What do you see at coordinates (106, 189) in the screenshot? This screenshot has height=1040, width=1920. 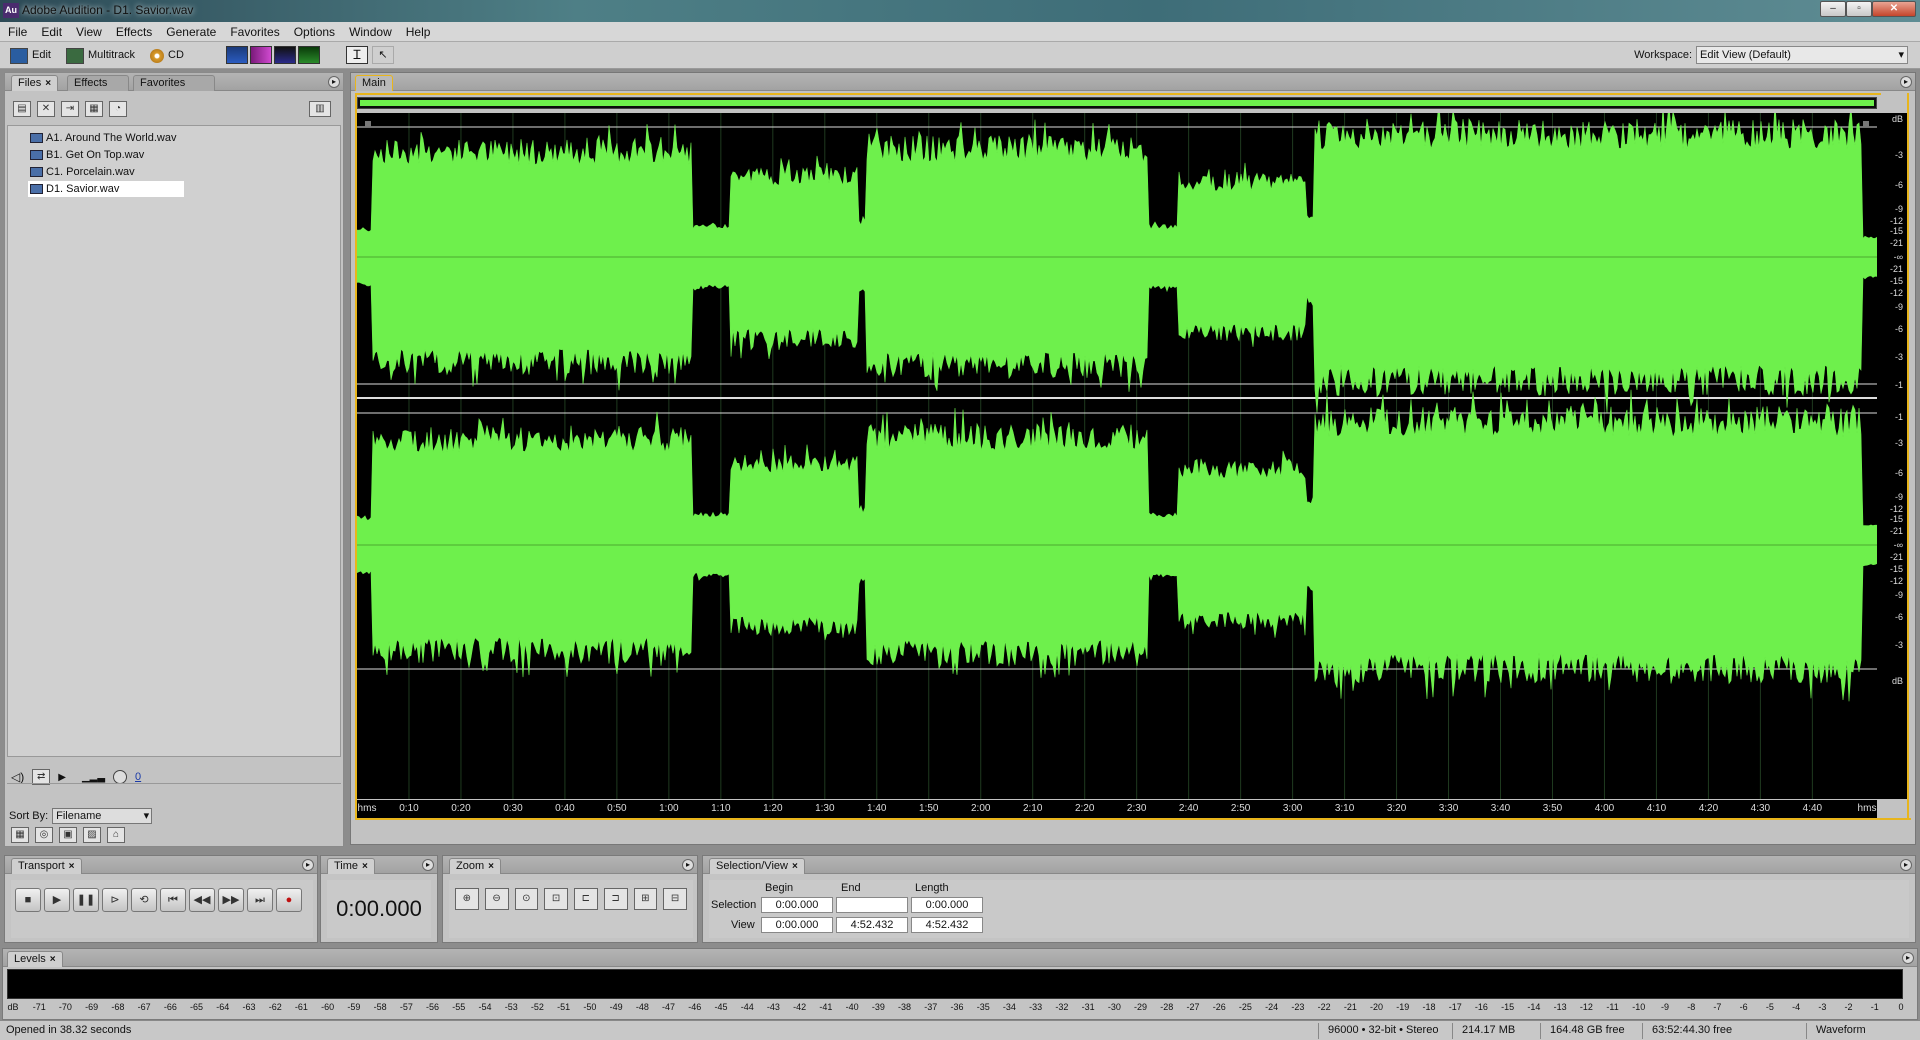 I see `list-item-selected: D1. Savior.wav` at bounding box center [106, 189].